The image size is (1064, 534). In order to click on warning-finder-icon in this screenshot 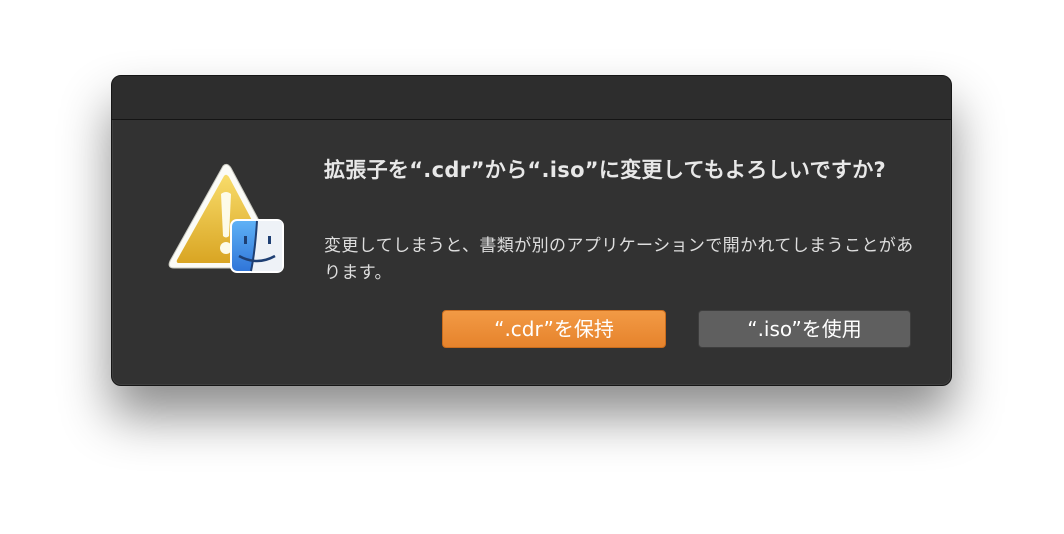, I will do `click(226, 218)`.